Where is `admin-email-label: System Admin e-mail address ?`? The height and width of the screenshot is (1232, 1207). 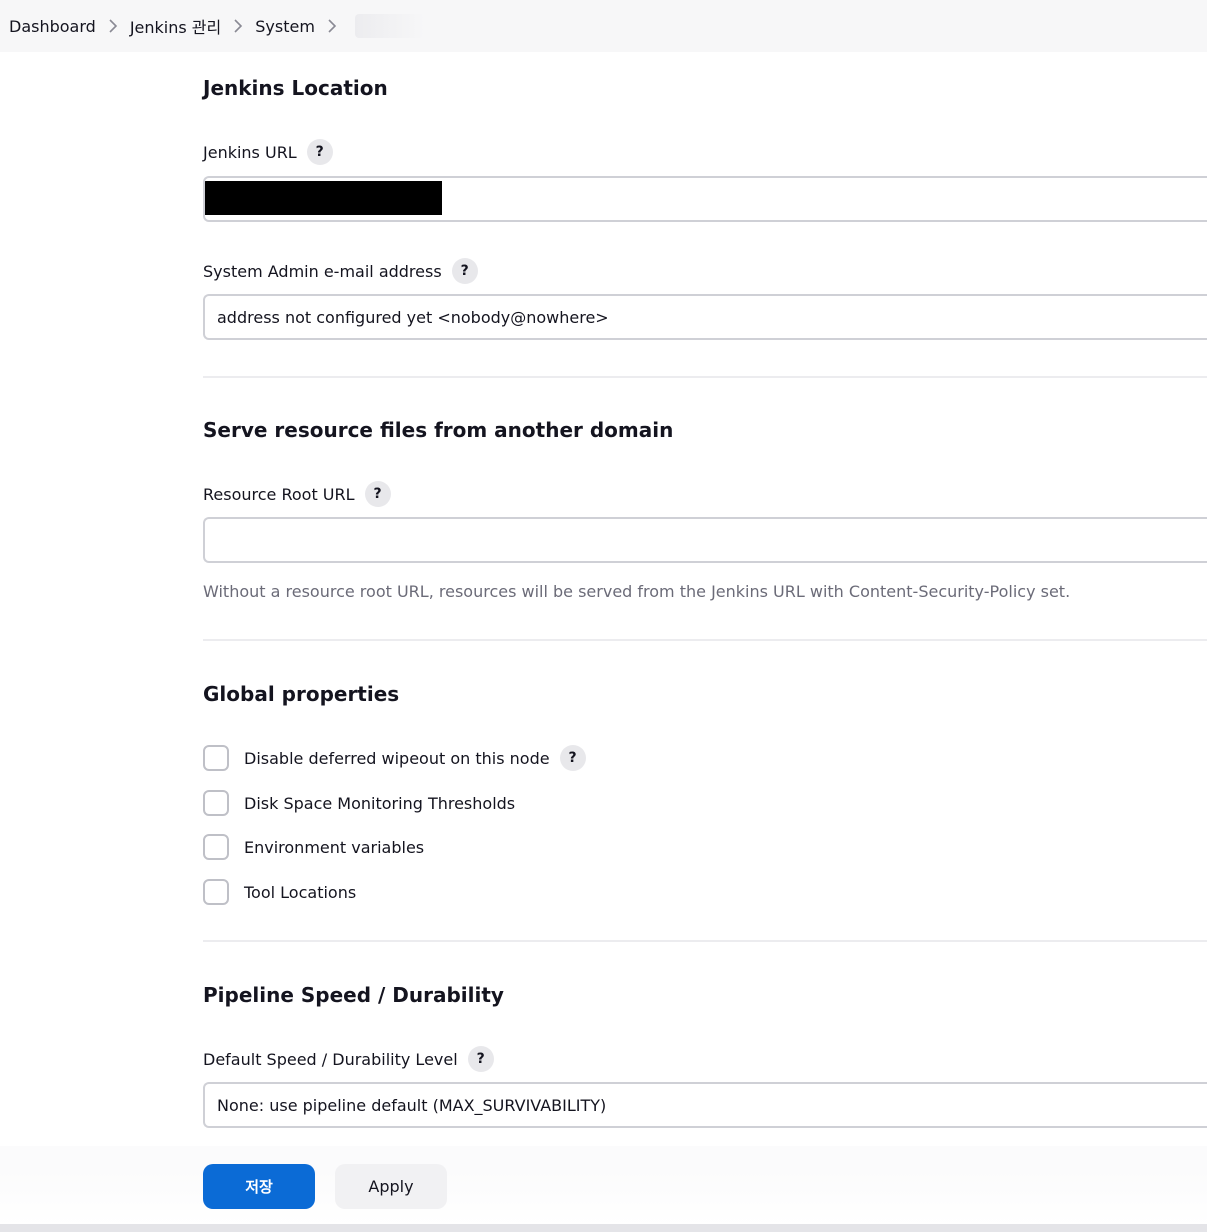
admin-email-label: System Admin e-mail address ? is located at coordinates (340, 271).